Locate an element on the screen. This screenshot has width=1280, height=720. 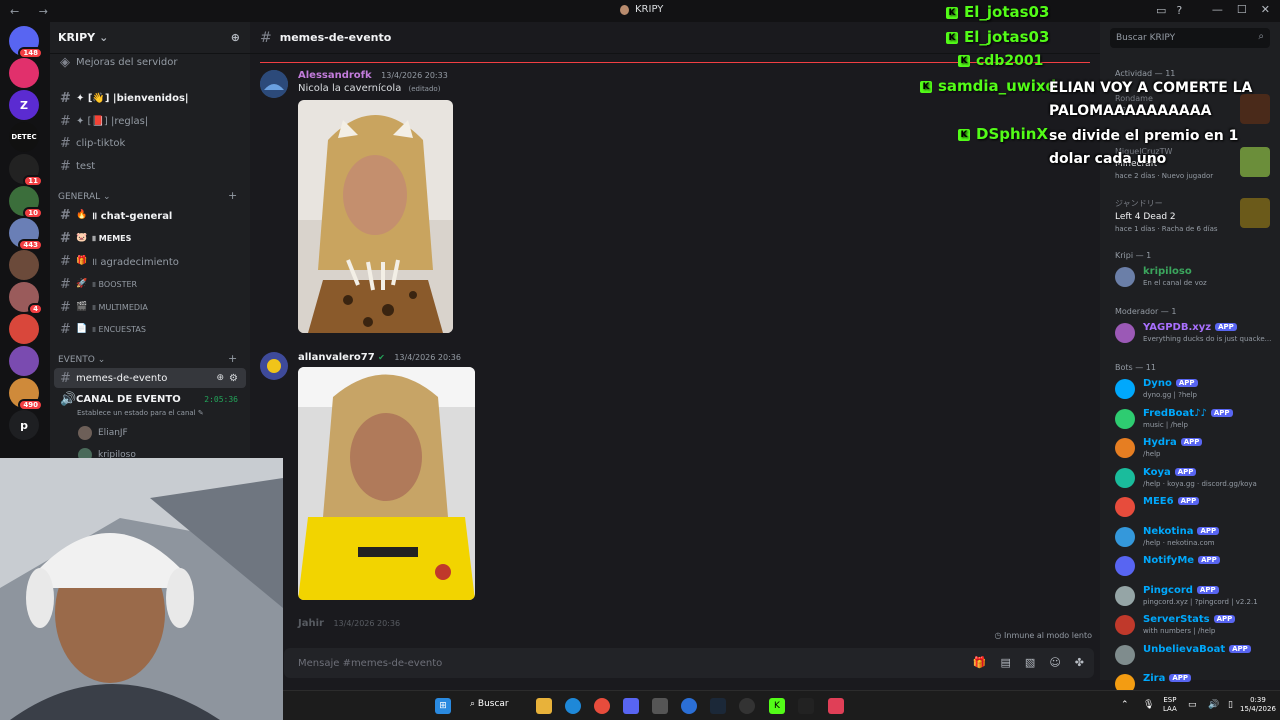
tray-chevron-icon: ⌃ is located at coordinates (1125, 705).